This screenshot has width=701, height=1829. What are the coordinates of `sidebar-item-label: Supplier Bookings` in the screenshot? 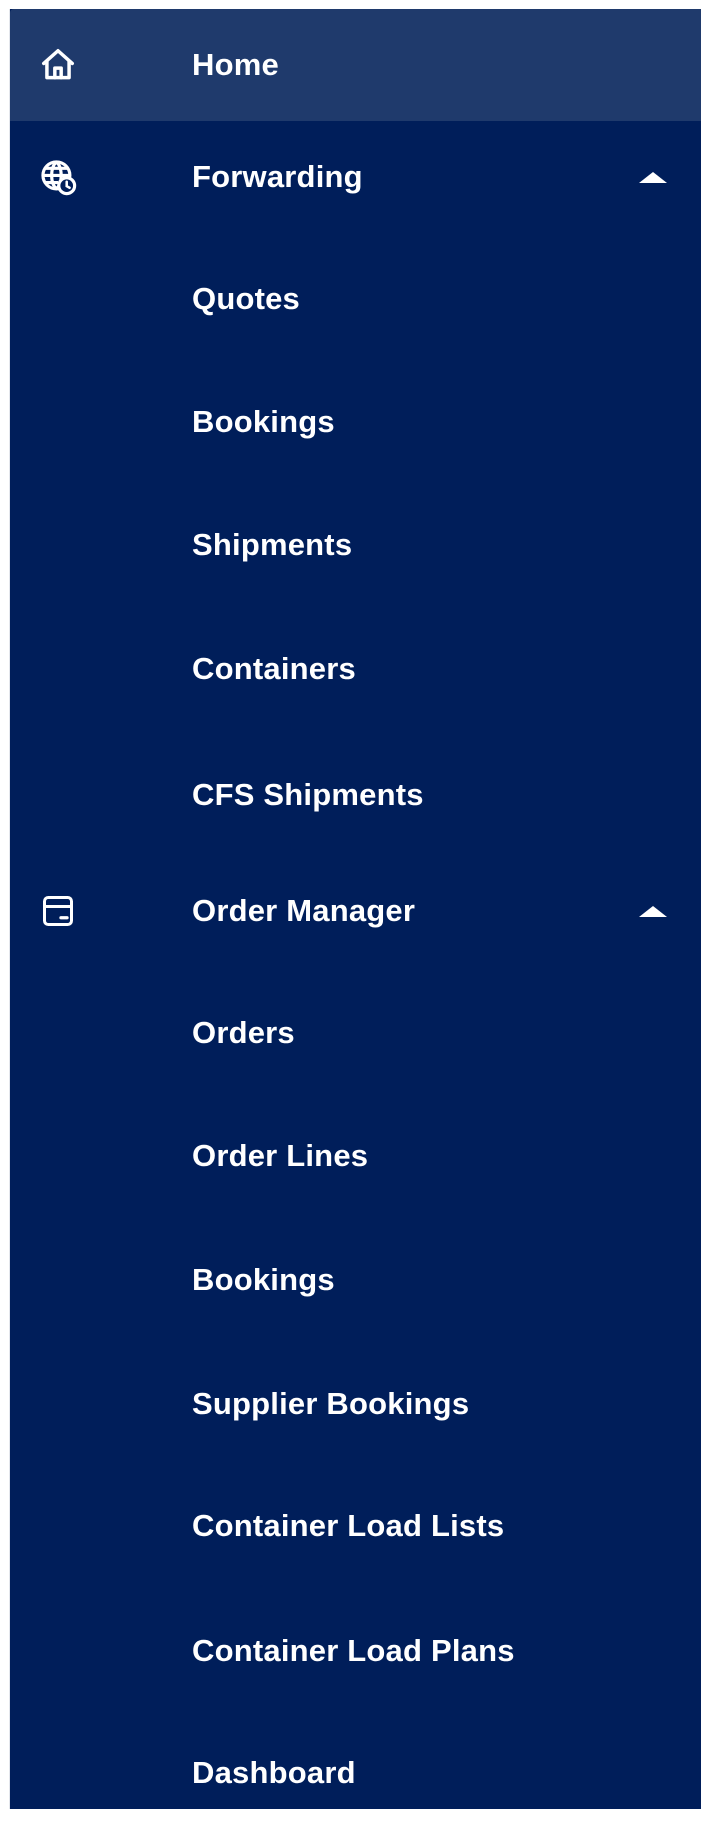 It's located at (331, 1403).